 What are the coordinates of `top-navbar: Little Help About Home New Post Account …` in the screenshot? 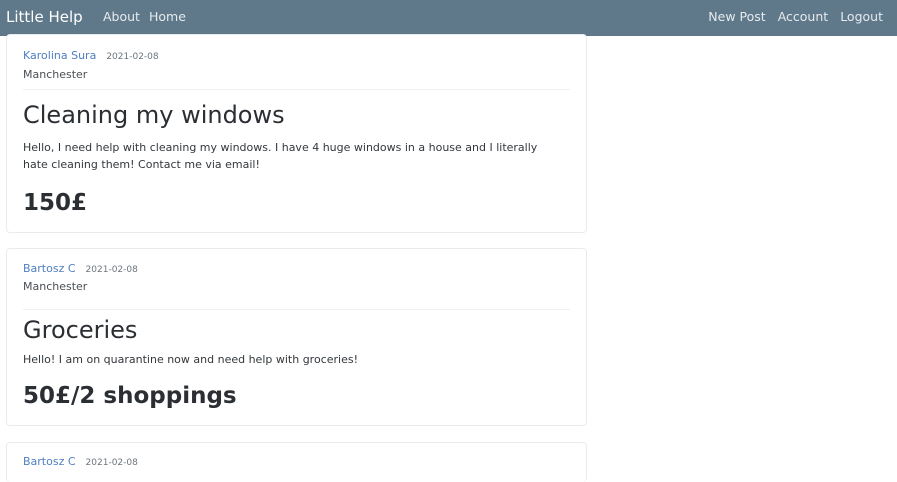 It's located at (448, 18).